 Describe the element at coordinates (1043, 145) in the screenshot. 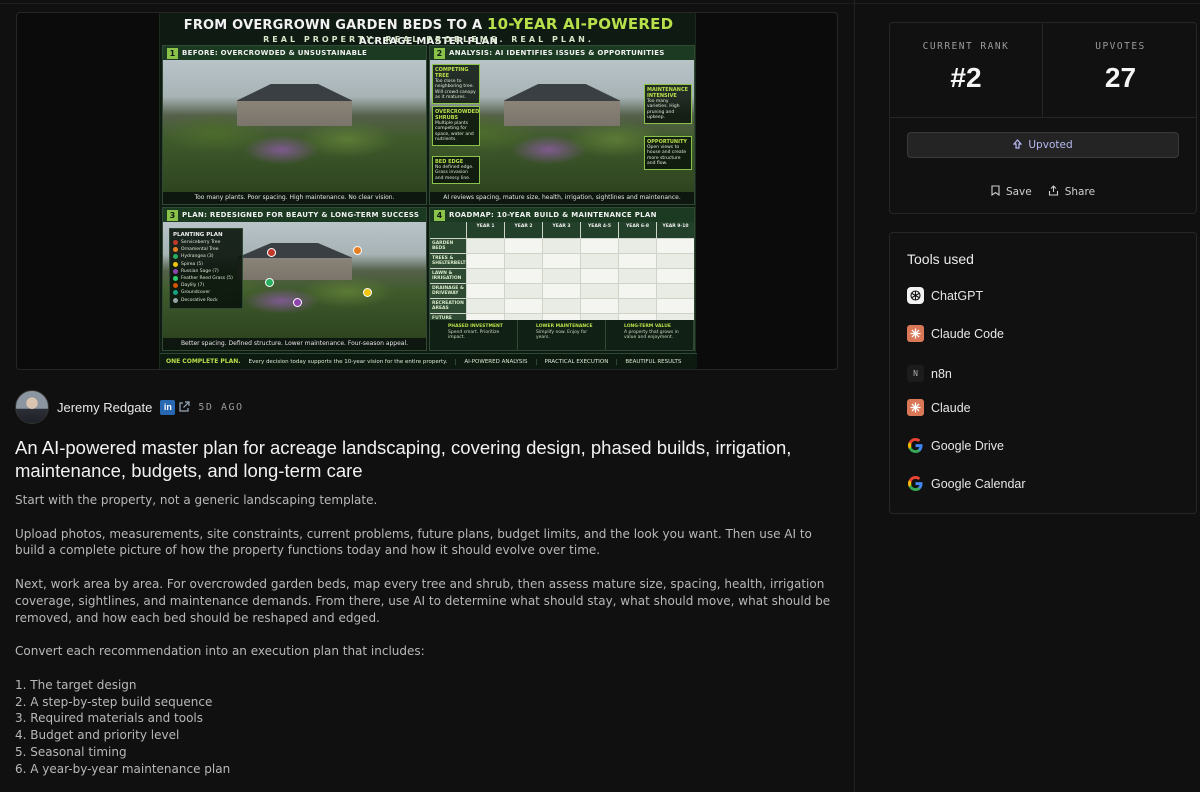

I see `upvote-button: Upvoted` at that location.